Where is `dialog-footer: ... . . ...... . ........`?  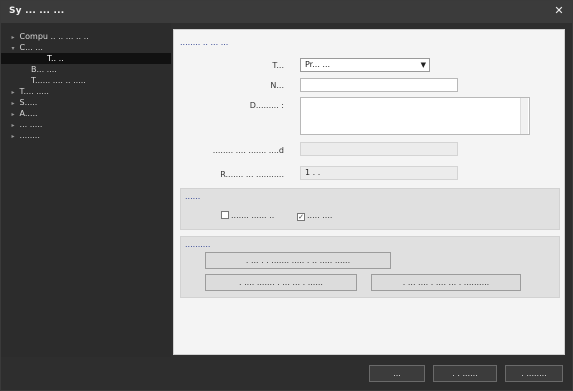
dialog-footer: ... . . ...... . ........ is located at coordinates (286, 373).